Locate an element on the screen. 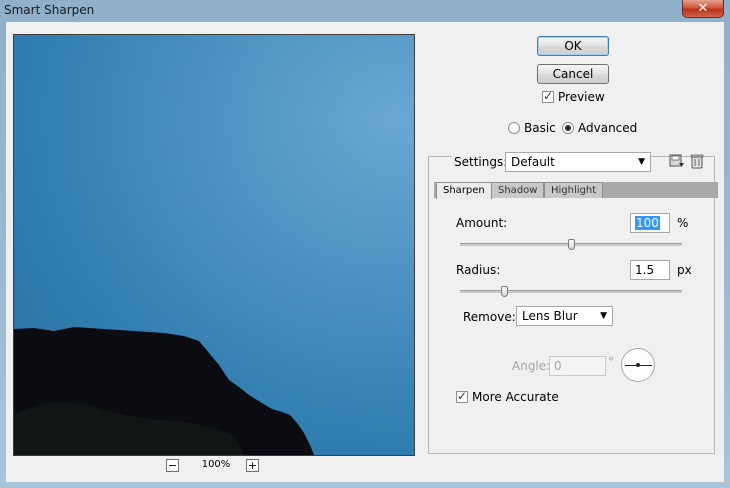 This screenshot has height=488, width=730. amount-unit: % is located at coordinates (683, 223).